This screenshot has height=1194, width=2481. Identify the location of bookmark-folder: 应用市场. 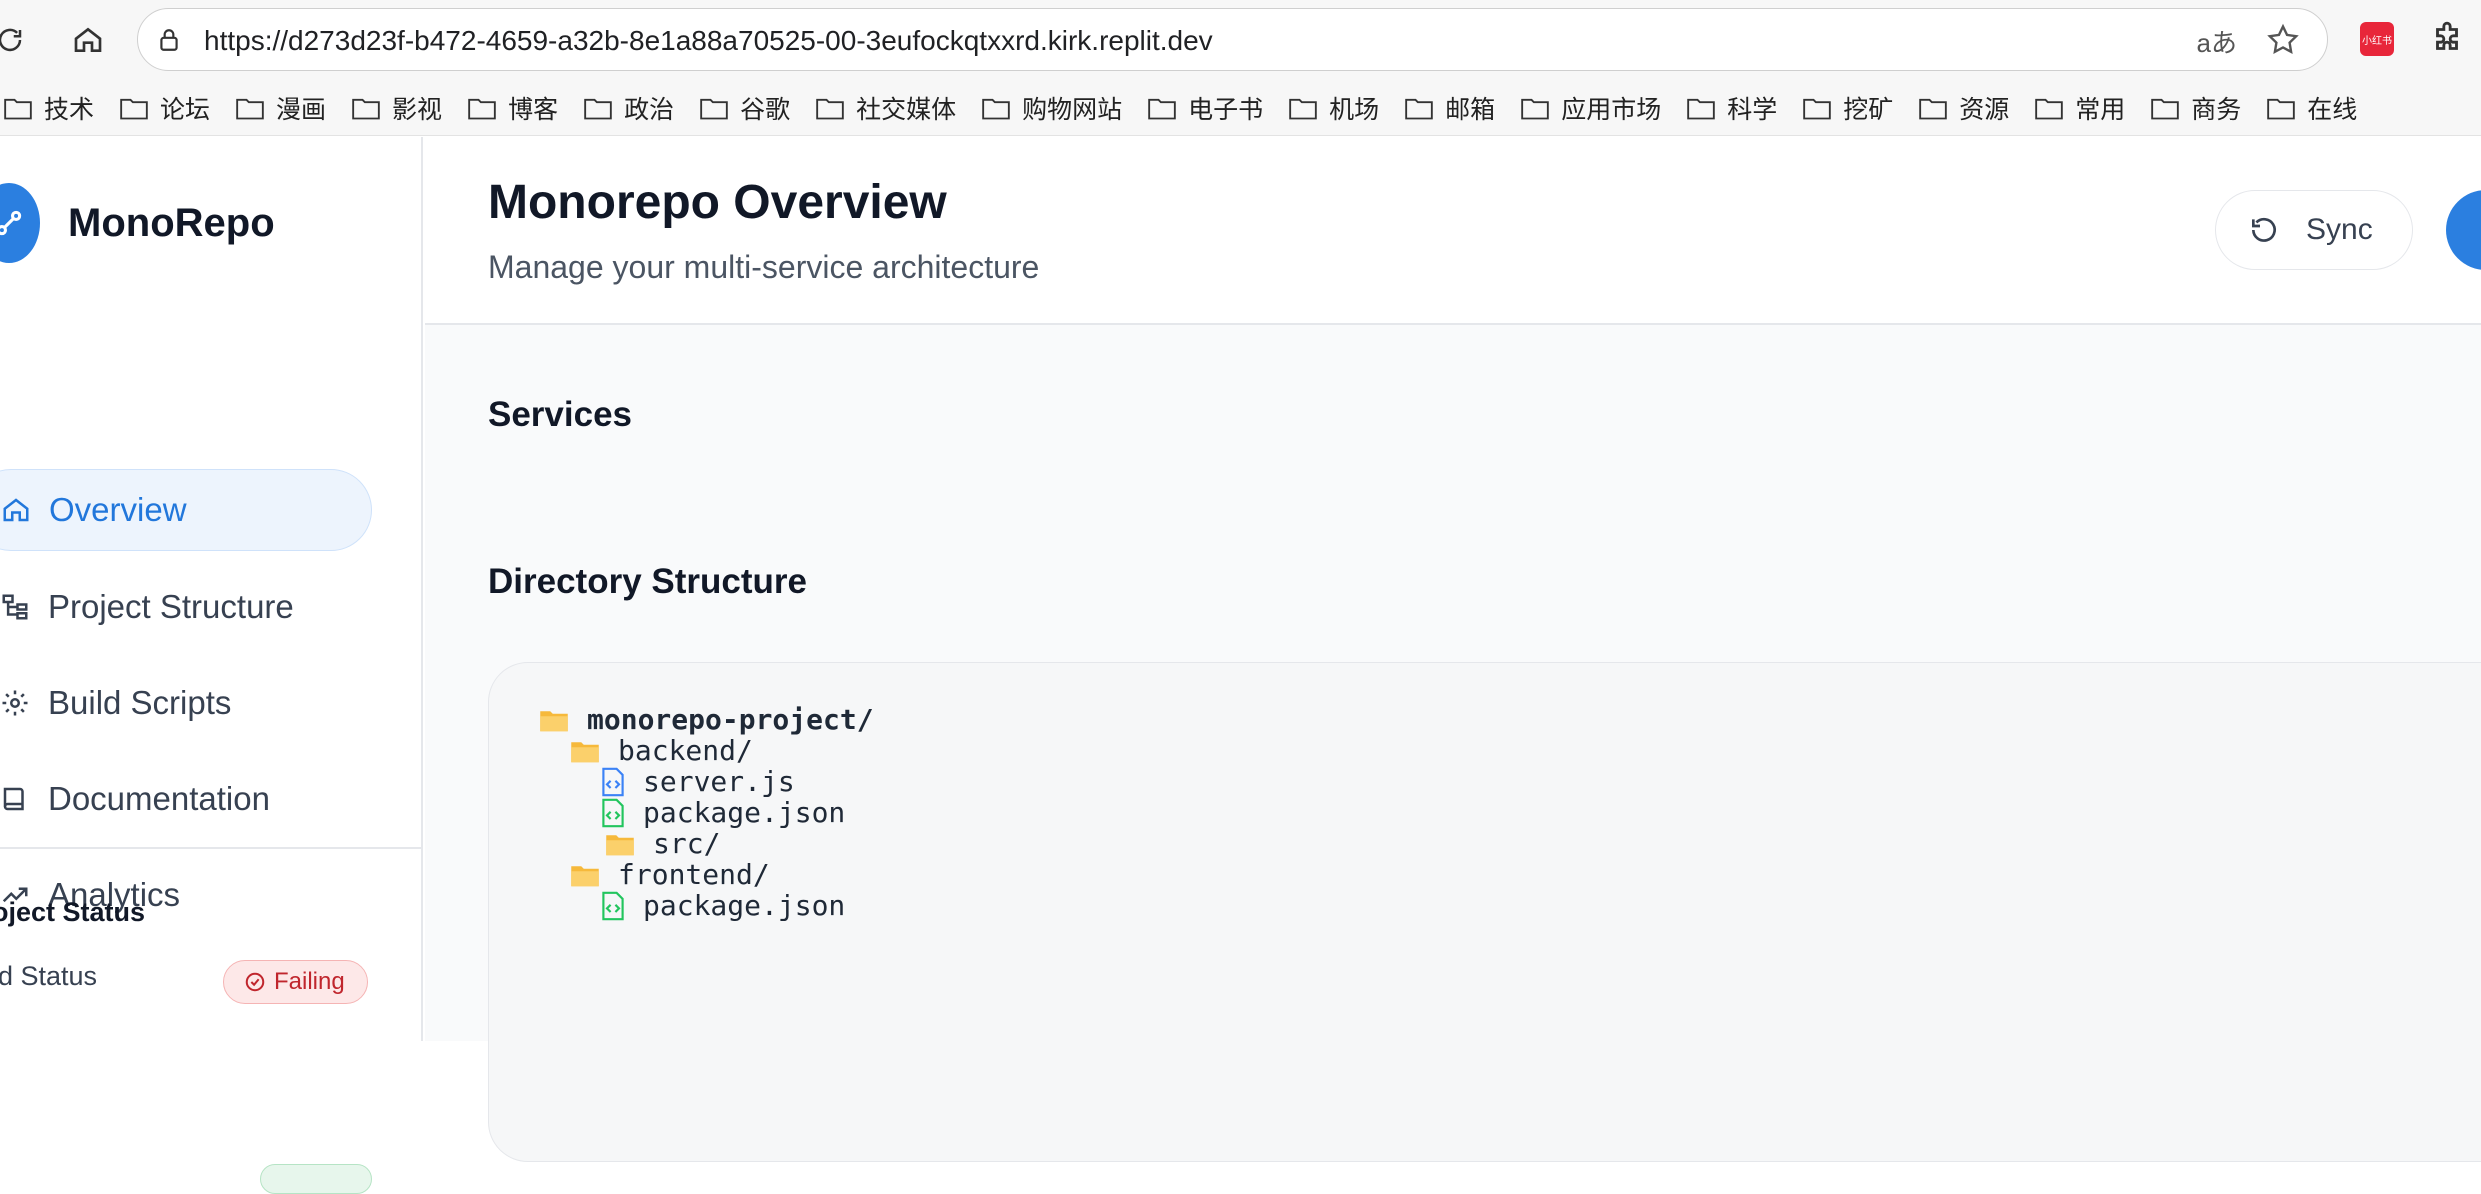
(1591, 107).